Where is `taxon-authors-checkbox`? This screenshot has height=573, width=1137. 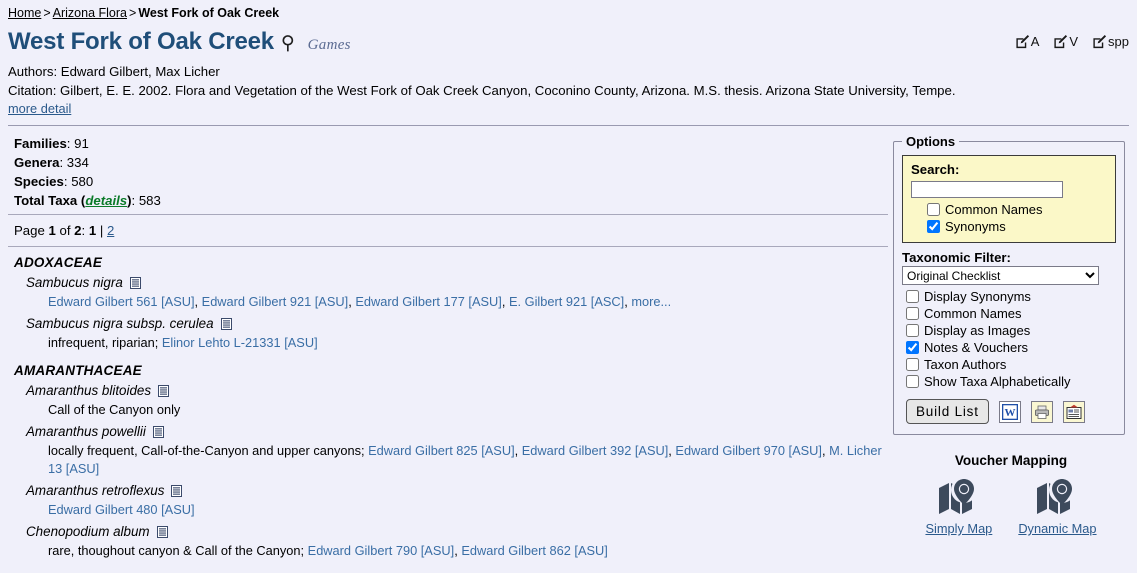
taxon-authors-checkbox is located at coordinates (912, 364).